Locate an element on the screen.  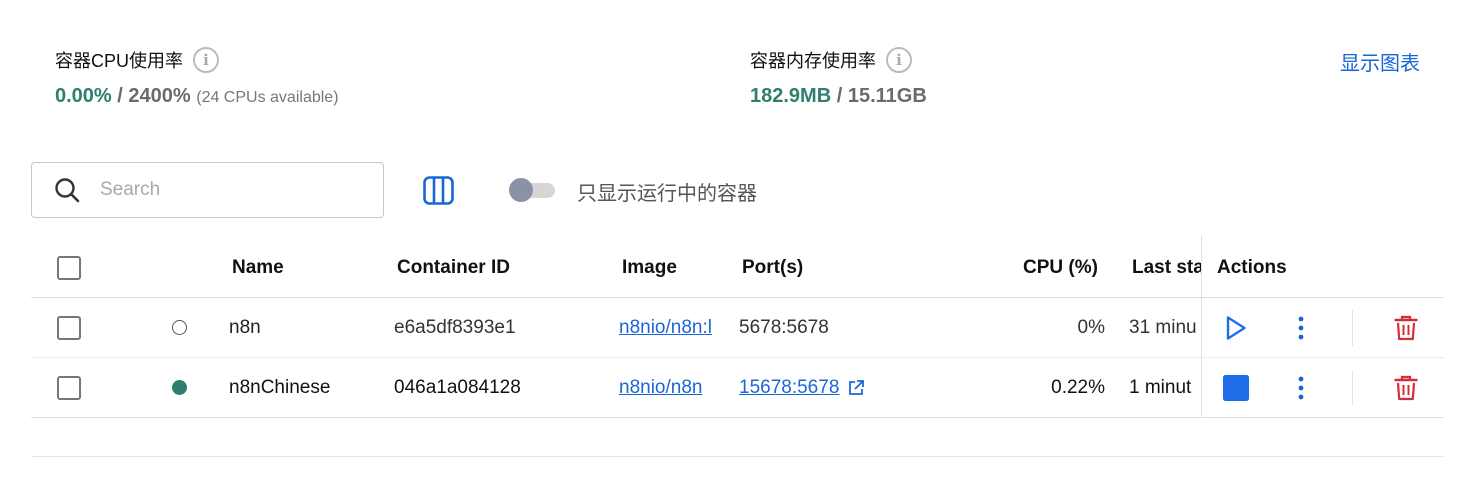
cpu-used: 0.00% is located at coordinates (83, 96).